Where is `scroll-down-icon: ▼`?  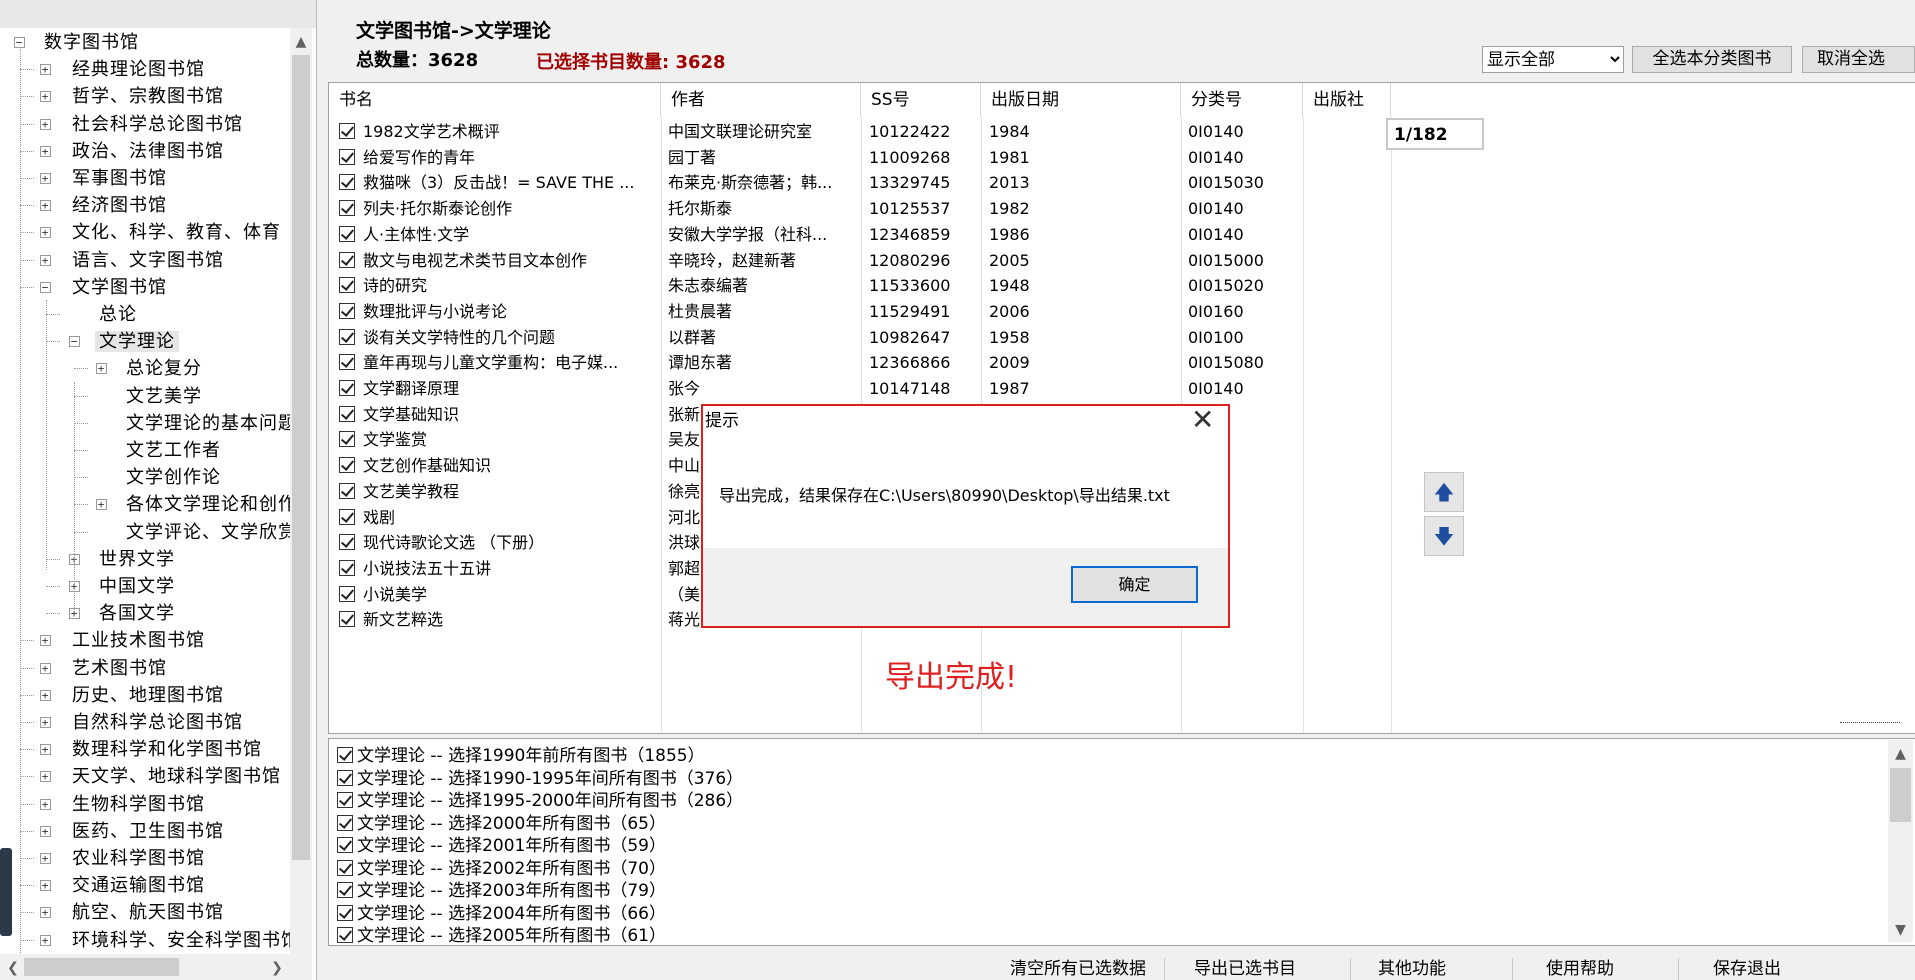 scroll-down-icon: ▼ is located at coordinates (1900, 930).